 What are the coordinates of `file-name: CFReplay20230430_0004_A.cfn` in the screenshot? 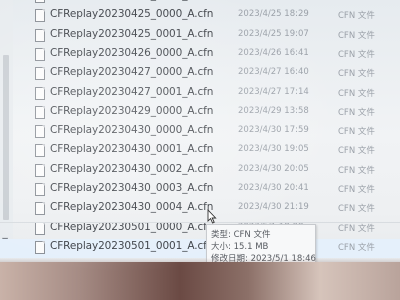 It's located at (132, 207).